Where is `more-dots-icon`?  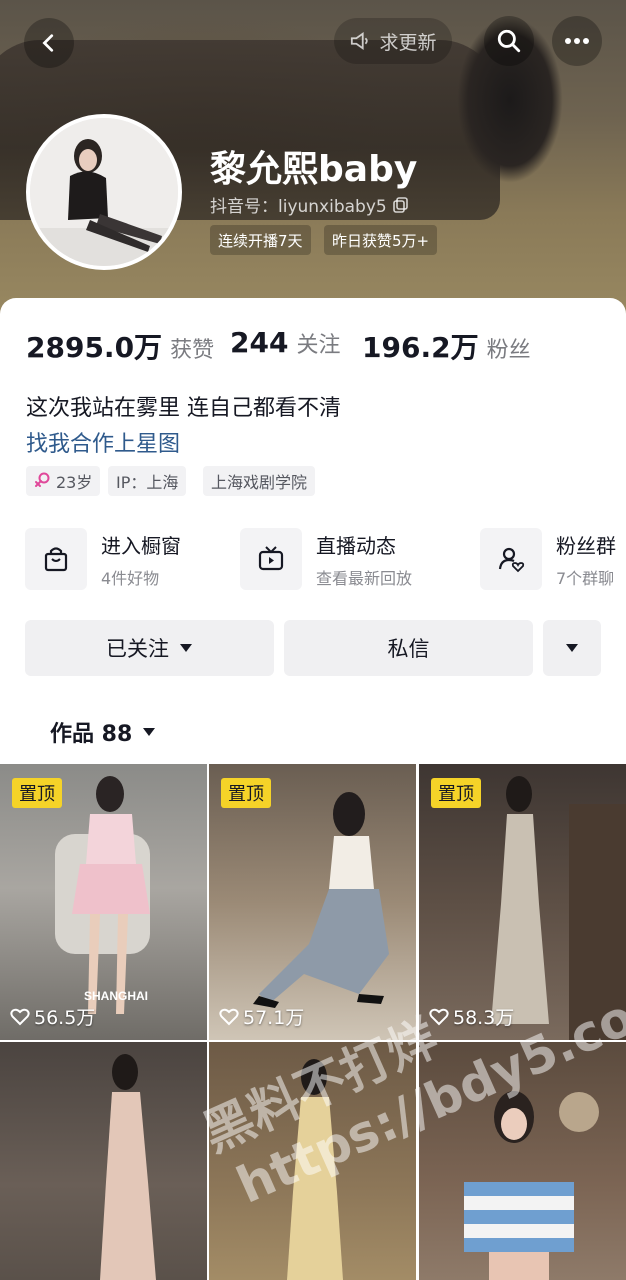 more-dots-icon is located at coordinates (577, 41).